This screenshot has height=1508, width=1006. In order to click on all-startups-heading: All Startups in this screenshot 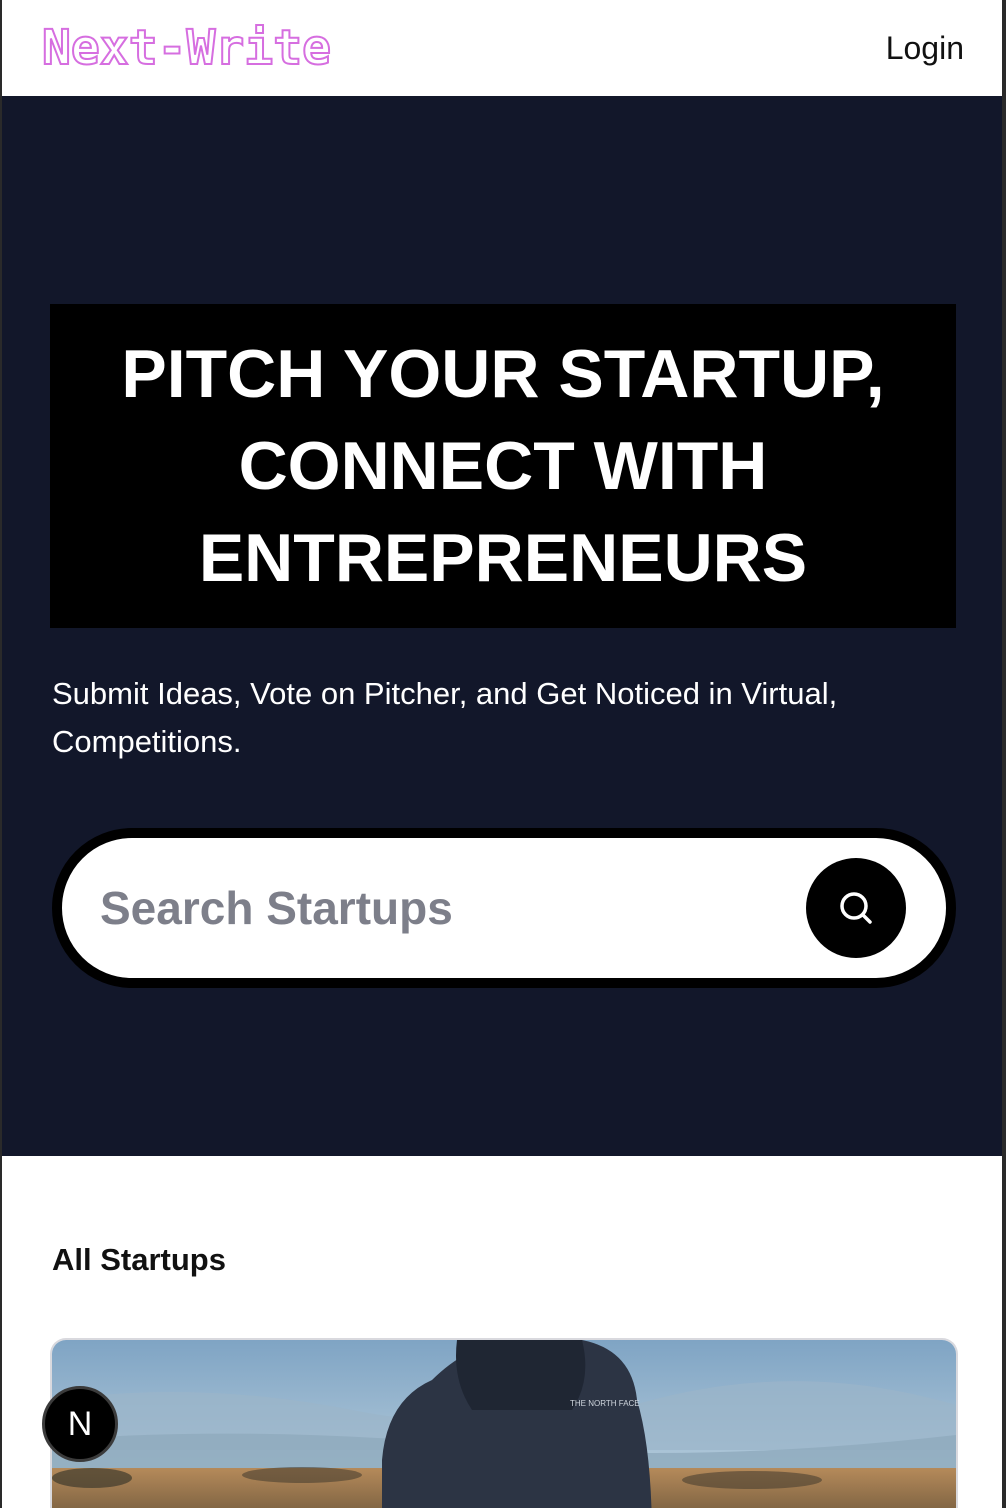, I will do `click(139, 1259)`.